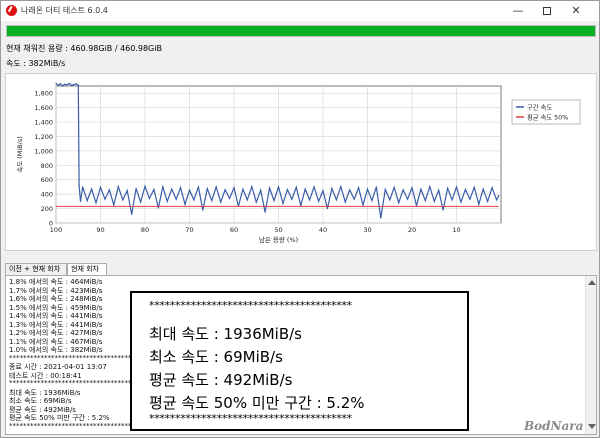 The height and width of the screenshot is (438, 600). What do you see at coordinates (216, 357) in the screenshot?
I see `summary-min-speed: 최소 속도 : 69MiB/s` at bounding box center [216, 357].